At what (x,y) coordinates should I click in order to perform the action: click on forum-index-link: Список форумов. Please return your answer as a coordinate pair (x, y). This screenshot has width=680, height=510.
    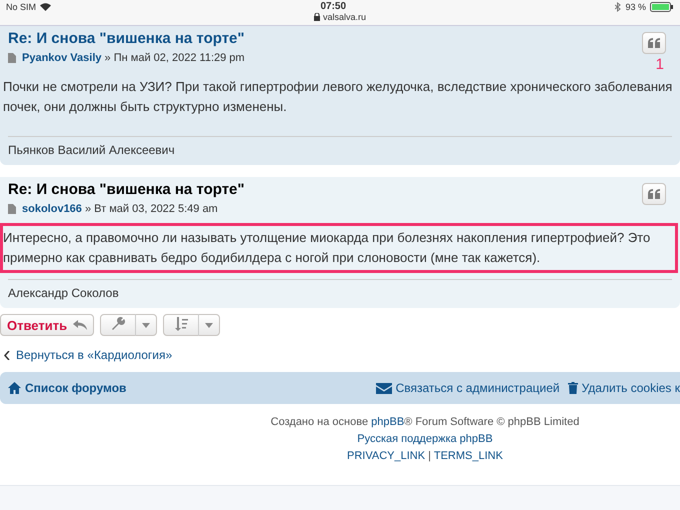
    Looking at the image, I should click on (67, 388).